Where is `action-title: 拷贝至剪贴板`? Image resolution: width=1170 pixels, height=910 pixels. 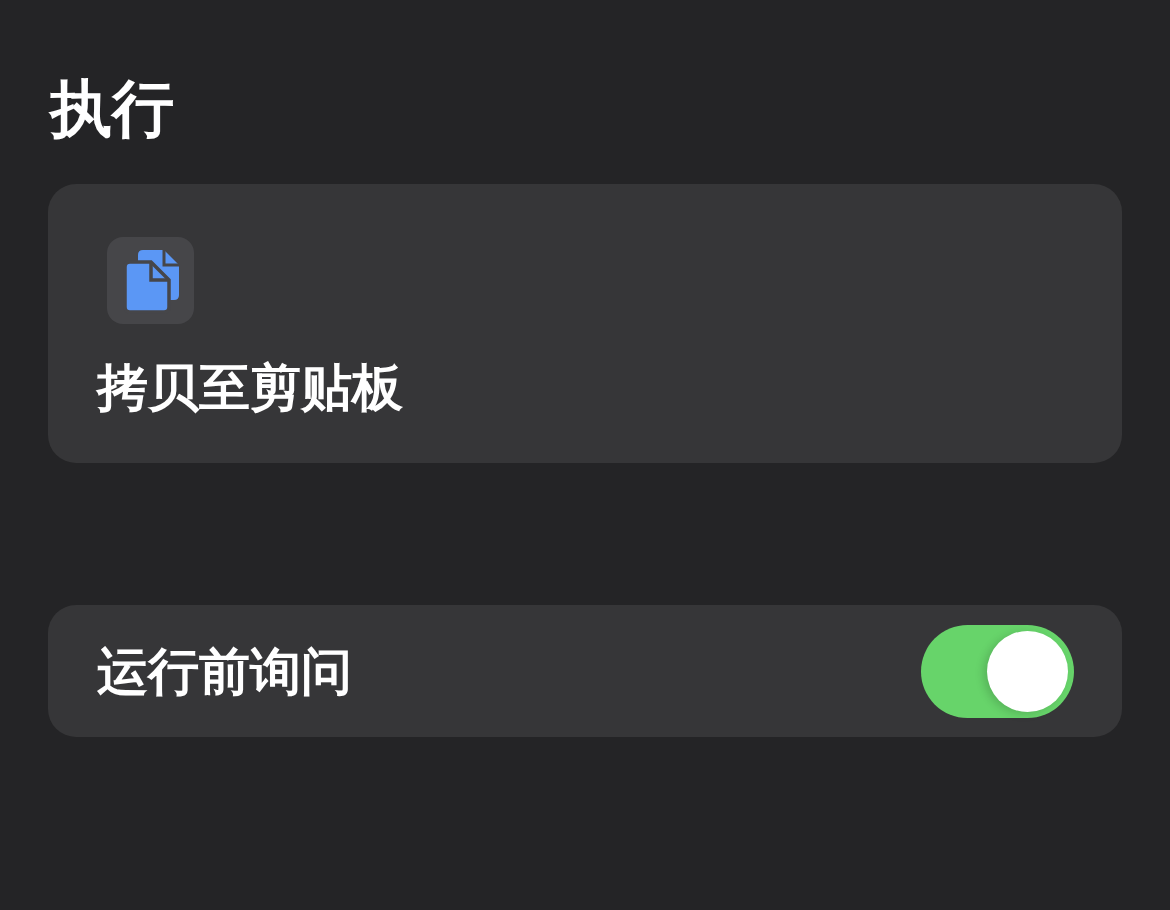 action-title: 拷贝至剪贴板 is located at coordinates (250, 387).